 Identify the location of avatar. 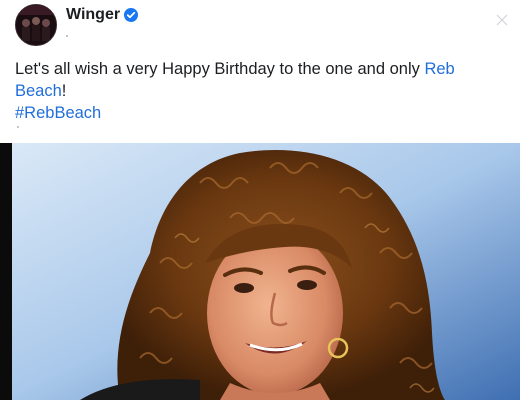
(36, 25).